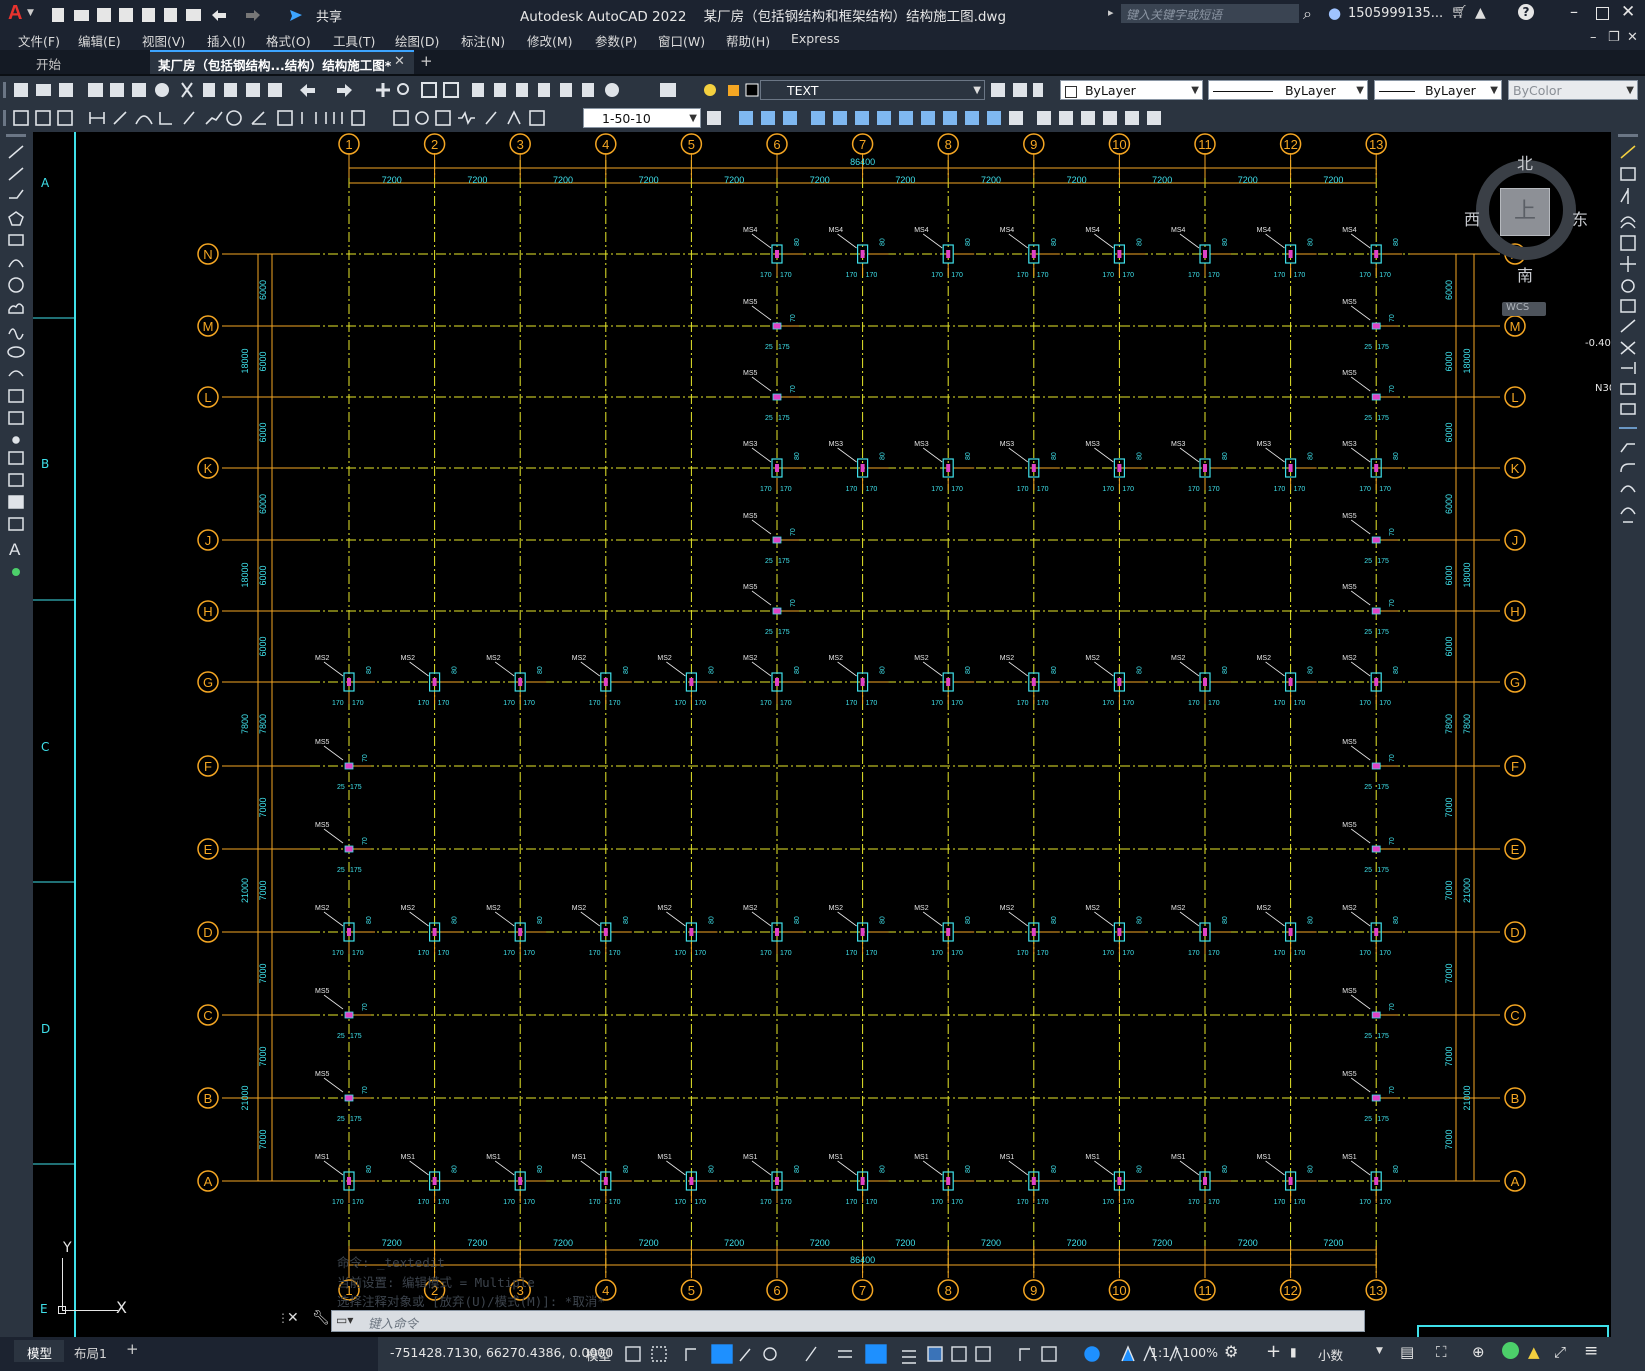 Image resolution: width=1645 pixels, height=1371 pixels. What do you see at coordinates (321, 1318) in the screenshot?
I see `command-customize-icon: 🔧︎` at bounding box center [321, 1318].